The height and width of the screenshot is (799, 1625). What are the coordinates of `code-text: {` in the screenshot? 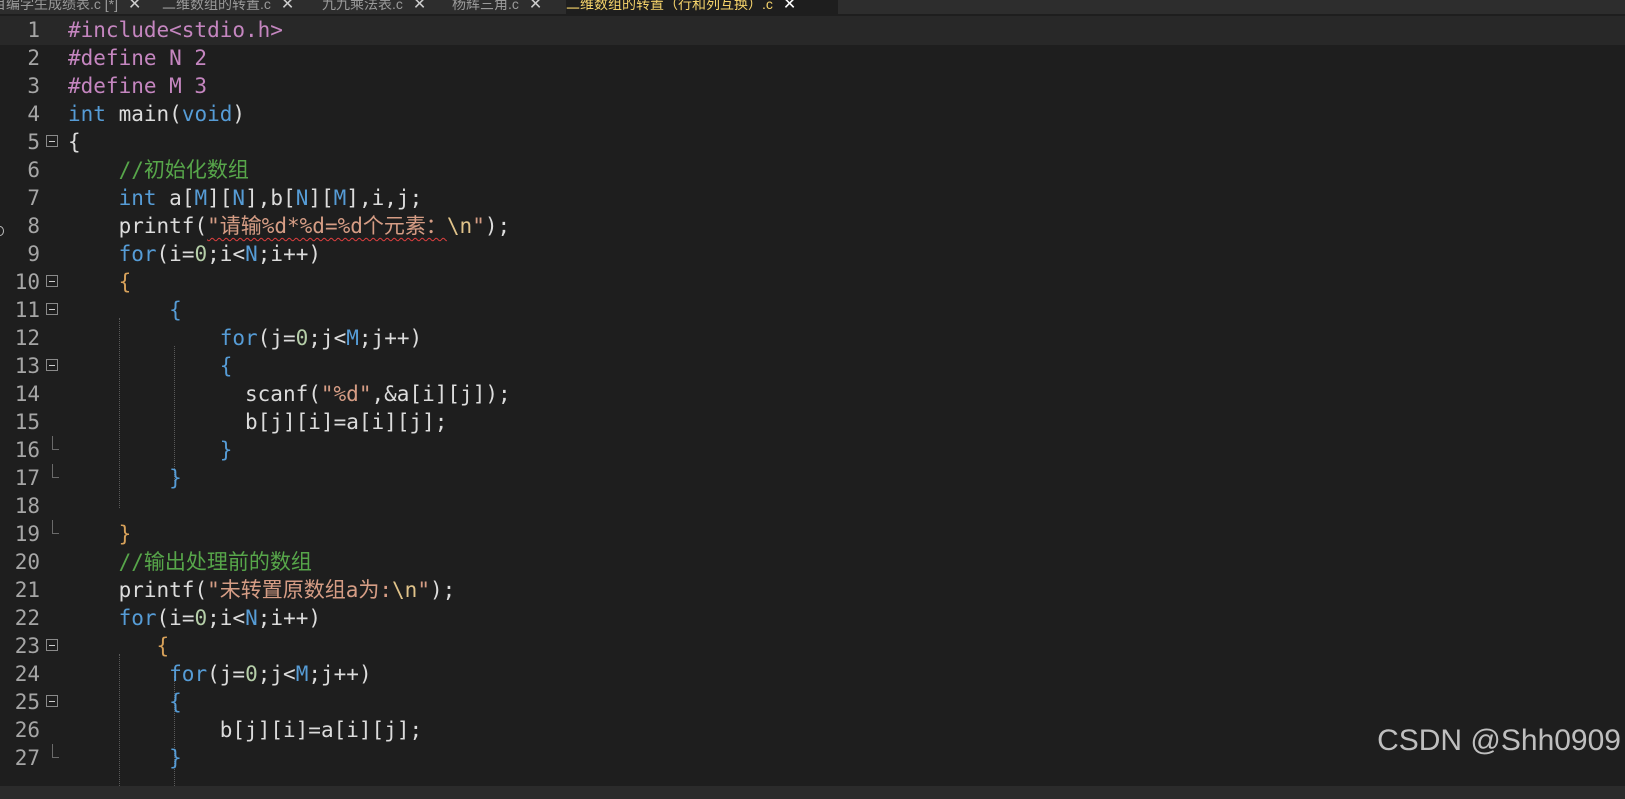 It's located at (150, 366).